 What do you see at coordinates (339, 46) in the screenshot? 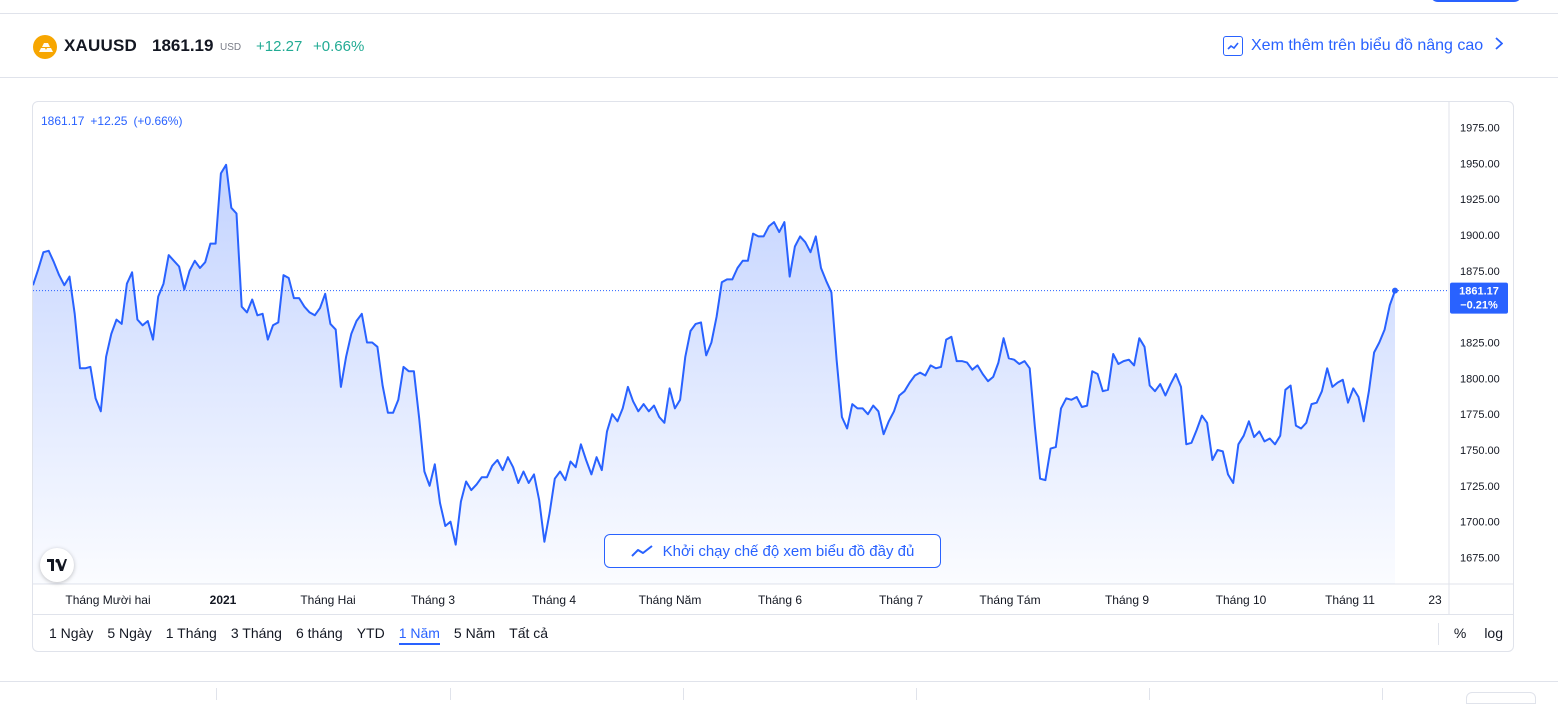
I see `price-change-percent: +0.66%` at bounding box center [339, 46].